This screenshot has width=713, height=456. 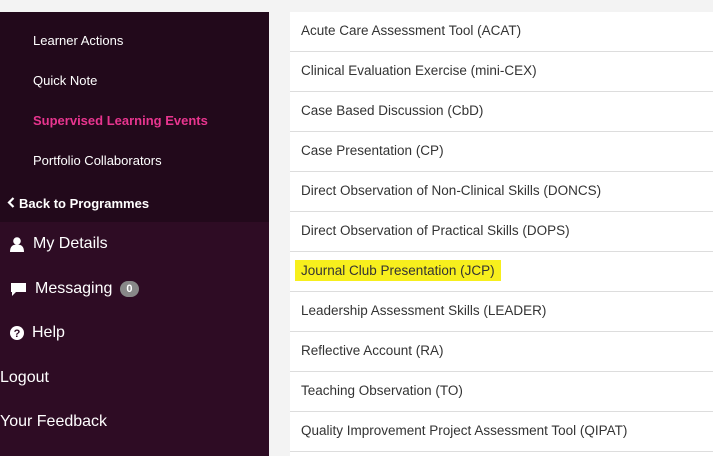 I want to click on nav-messaging: Messaging 0, so click(x=74, y=289).